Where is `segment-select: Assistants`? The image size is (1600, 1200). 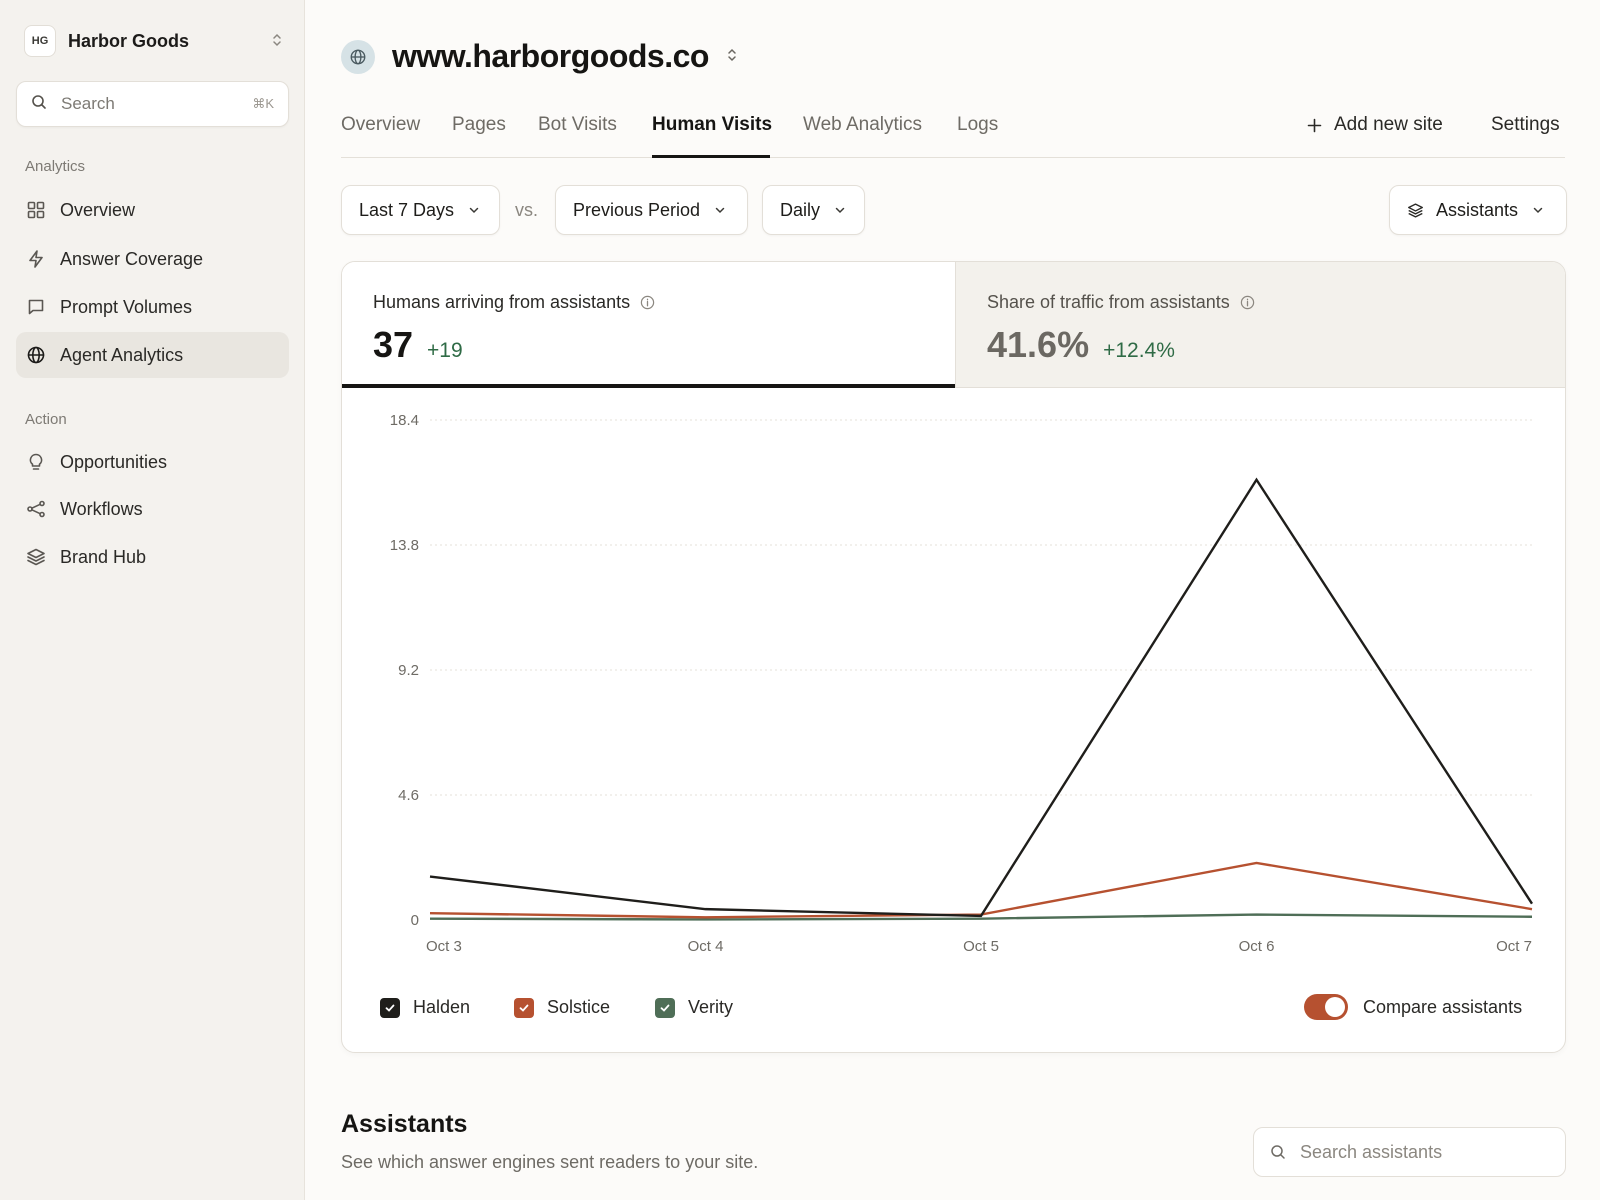 segment-select: Assistants is located at coordinates (1478, 210).